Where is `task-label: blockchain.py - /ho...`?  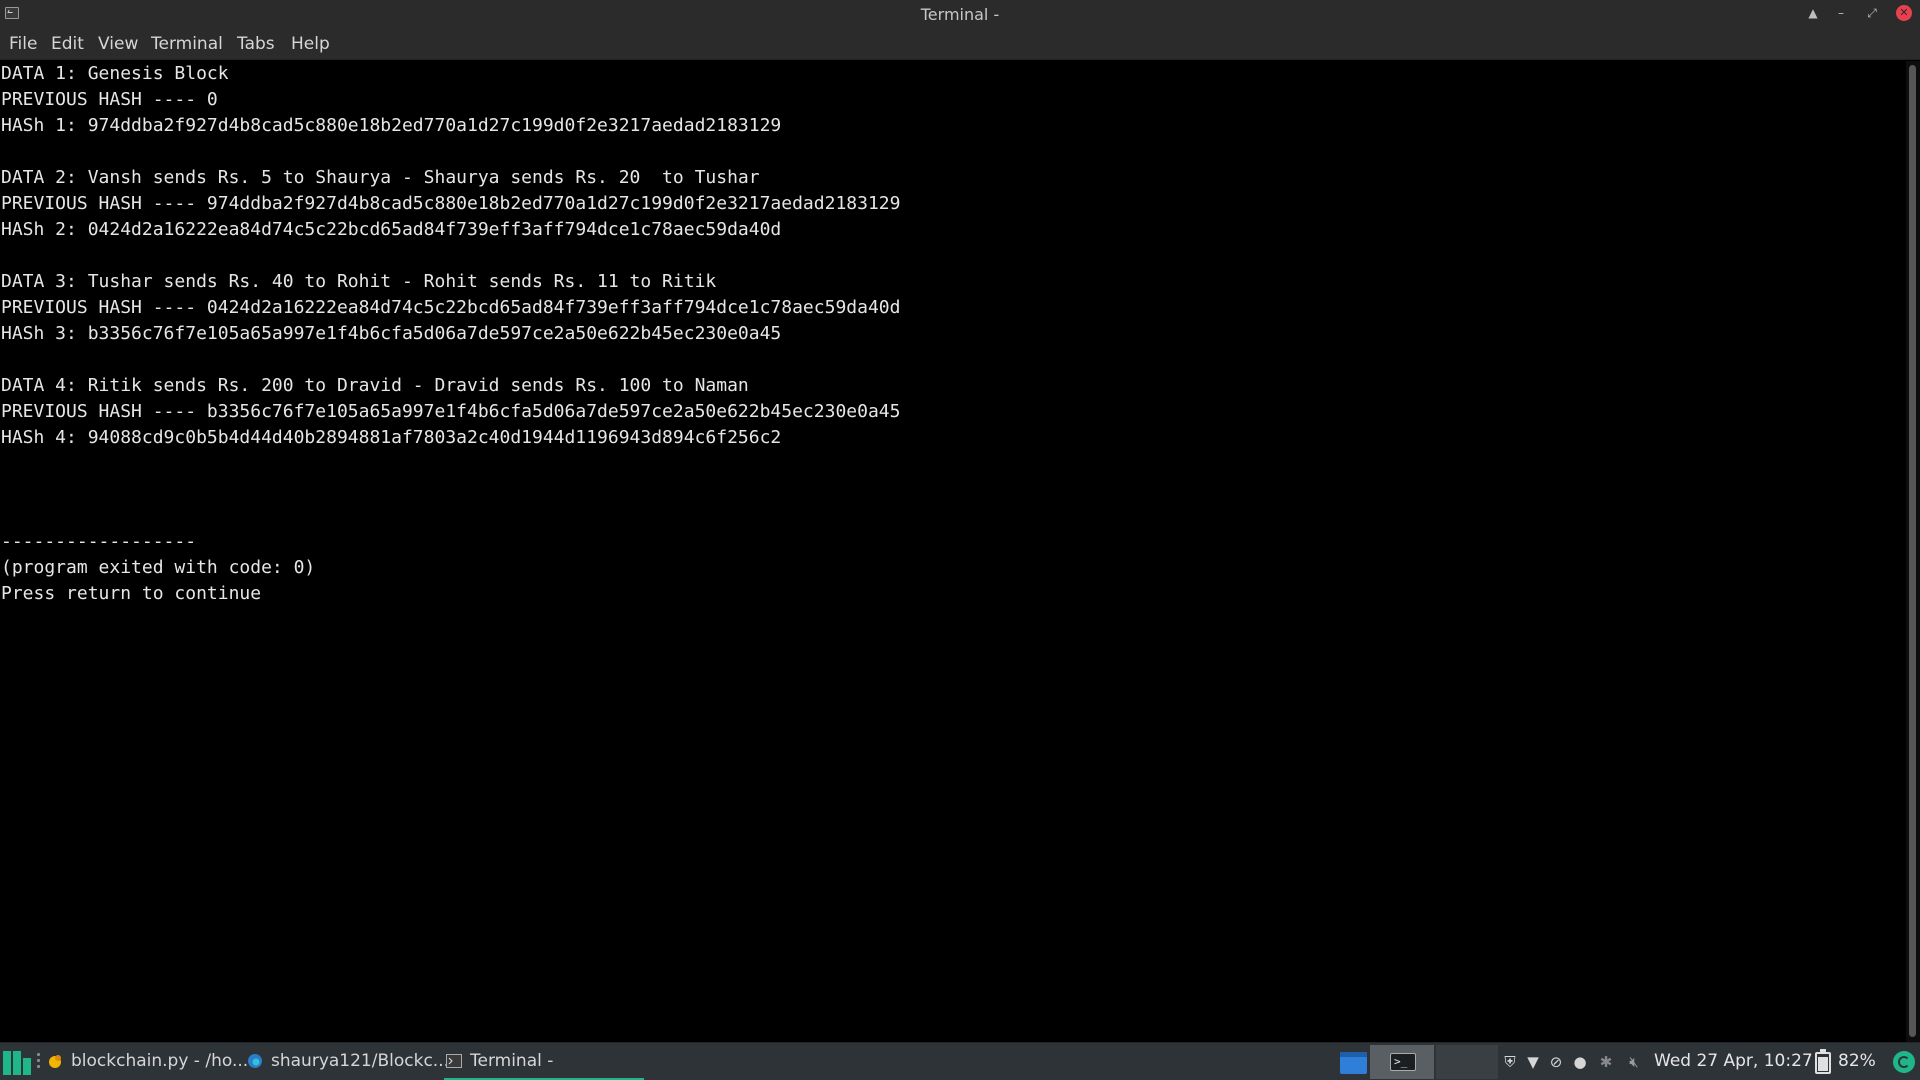 task-label: blockchain.py - /ho... is located at coordinates (159, 1061).